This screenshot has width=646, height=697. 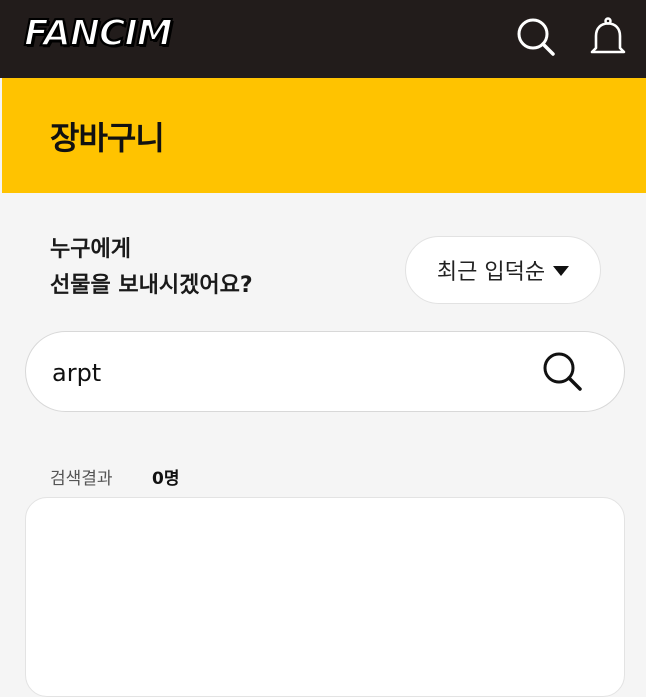 What do you see at coordinates (608, 37) in the screenshot?
I see `bell-icon` at bounding box center [608, 37].